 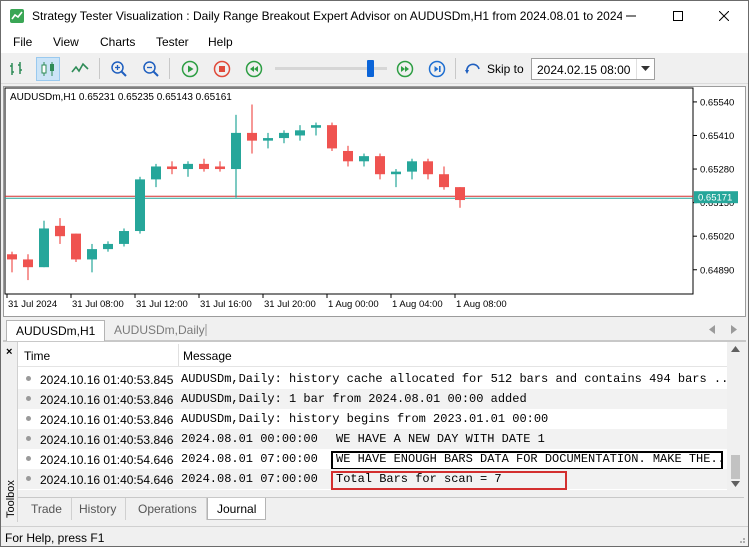 I want to click on play-button, so click(x=190, y=69).